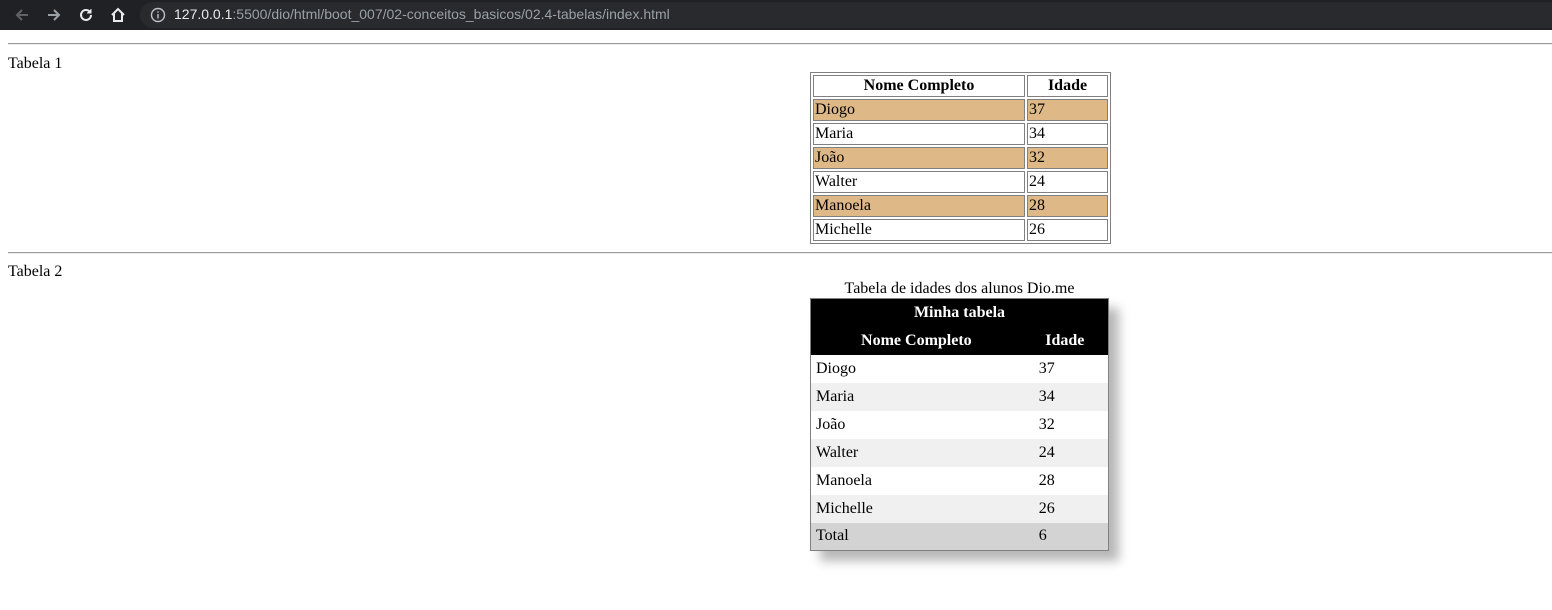  What do you see at coordinates (203, 14) in the screenshot?
I see `url-host: 127.0.0.1` at bounding box center [203, 14].